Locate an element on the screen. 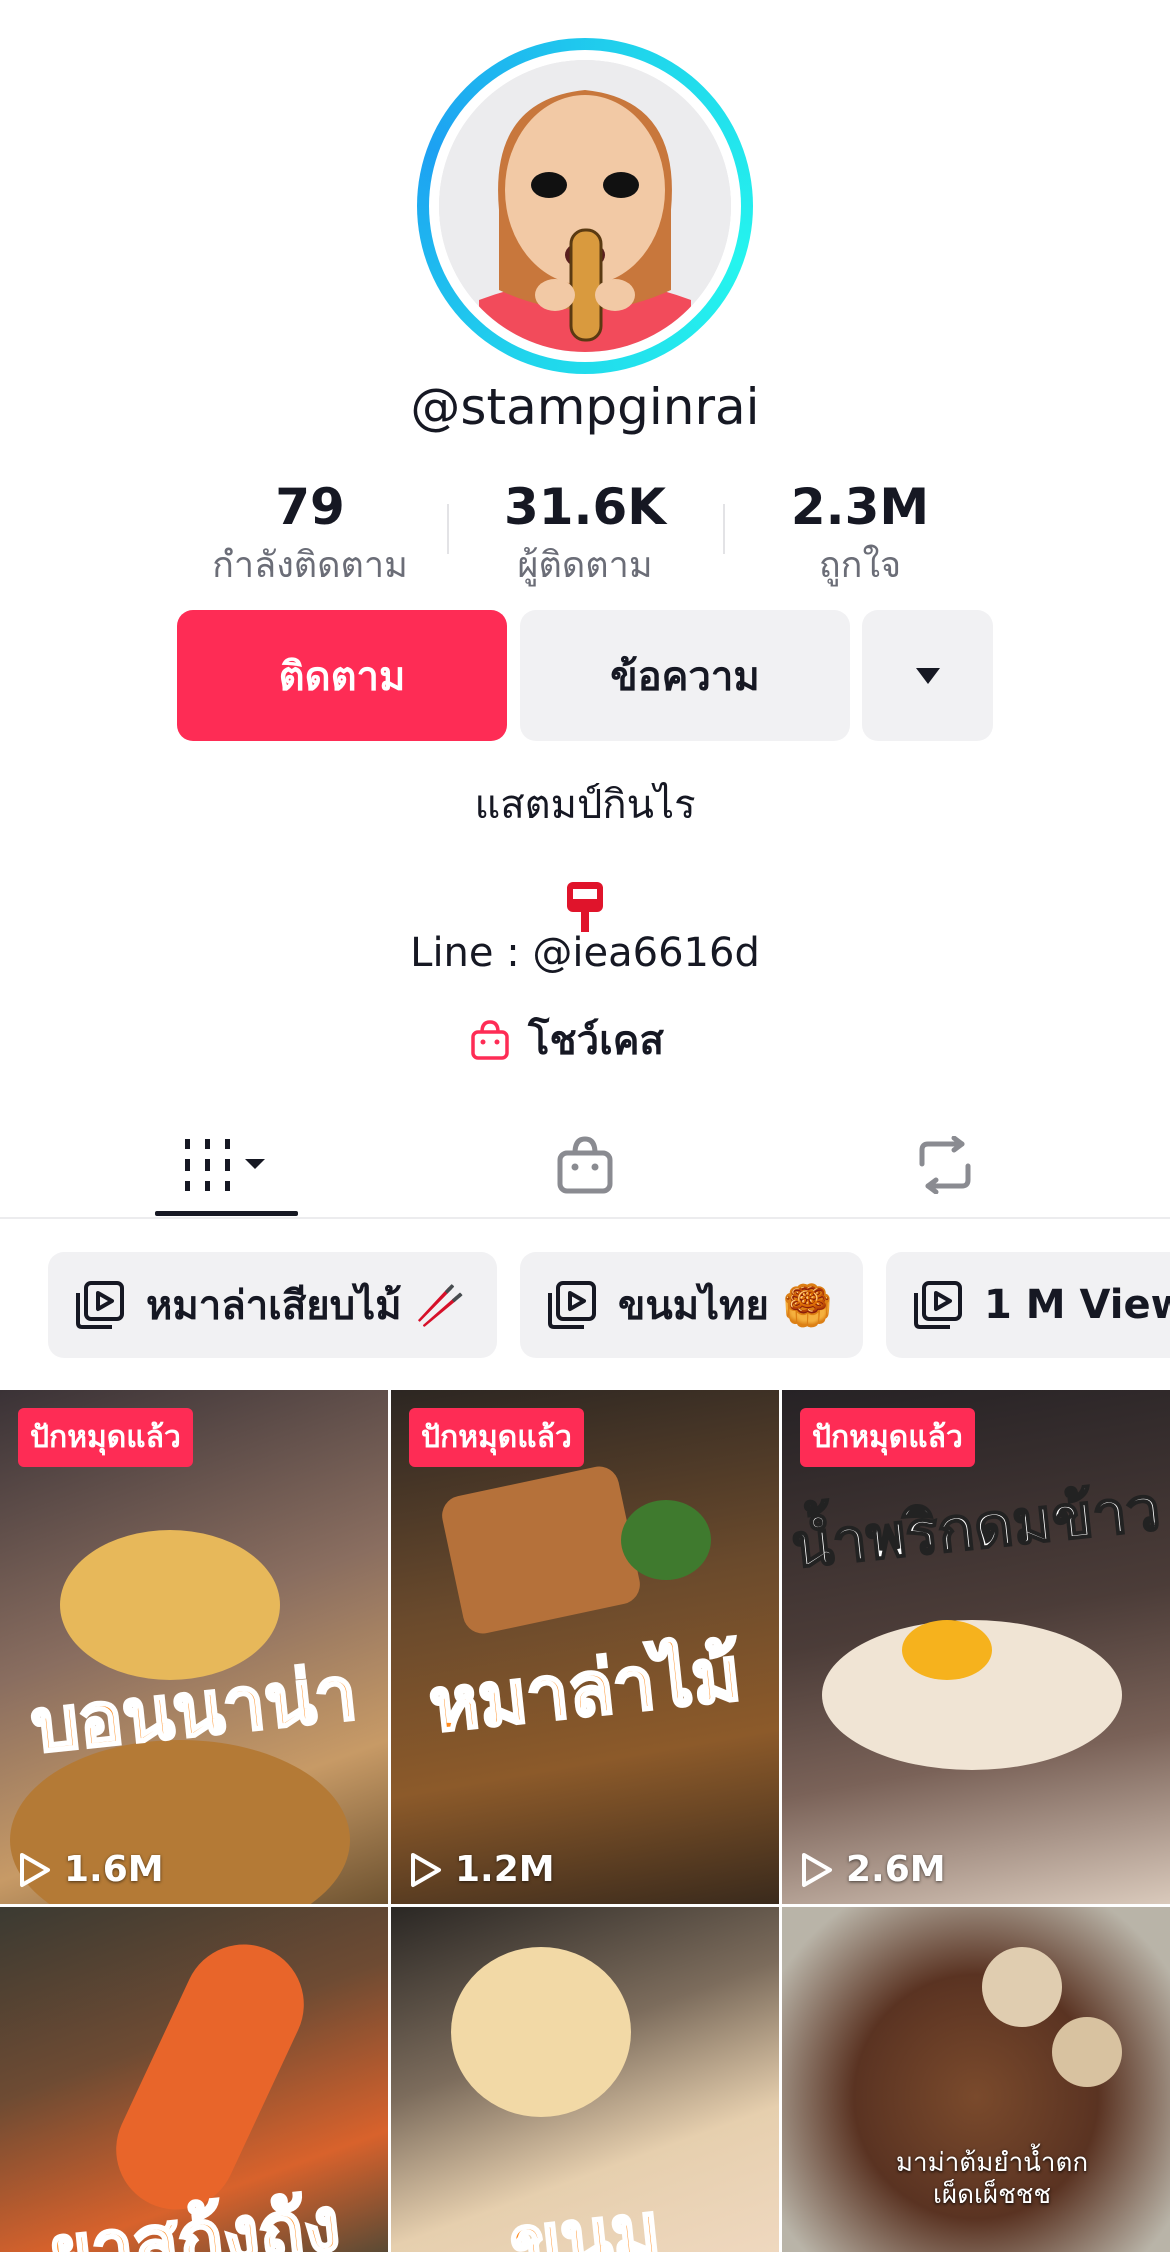 The height and width of the screenshot is (2252, 1170). avatar-border is located at coordinates (585, 206).